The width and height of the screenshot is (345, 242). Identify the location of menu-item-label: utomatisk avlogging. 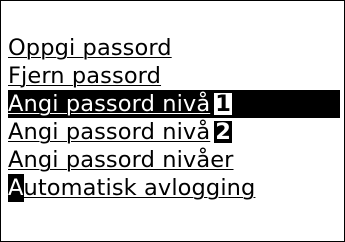
(139, 188).